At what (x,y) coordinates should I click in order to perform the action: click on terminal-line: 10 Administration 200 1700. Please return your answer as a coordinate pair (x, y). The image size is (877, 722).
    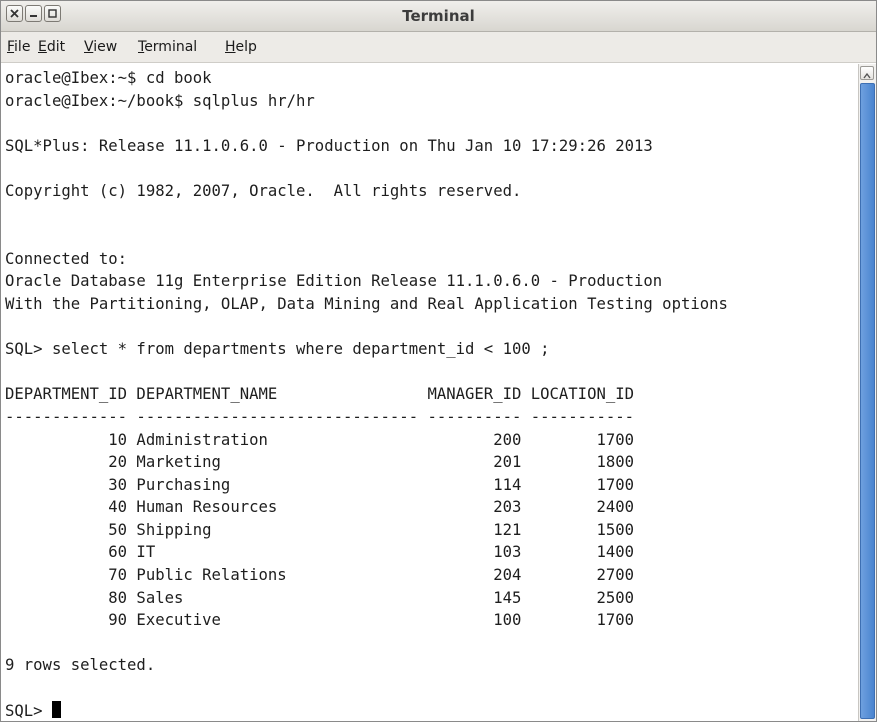
    Looking at the image, I should click on (320, 439).